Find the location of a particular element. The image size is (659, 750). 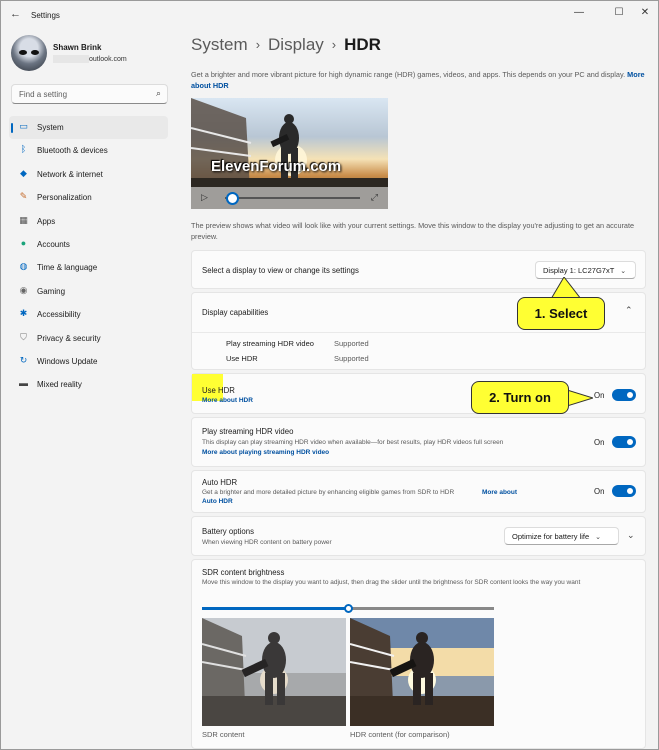

user-name: Shawn Brink is located at coordinates (77, 47).